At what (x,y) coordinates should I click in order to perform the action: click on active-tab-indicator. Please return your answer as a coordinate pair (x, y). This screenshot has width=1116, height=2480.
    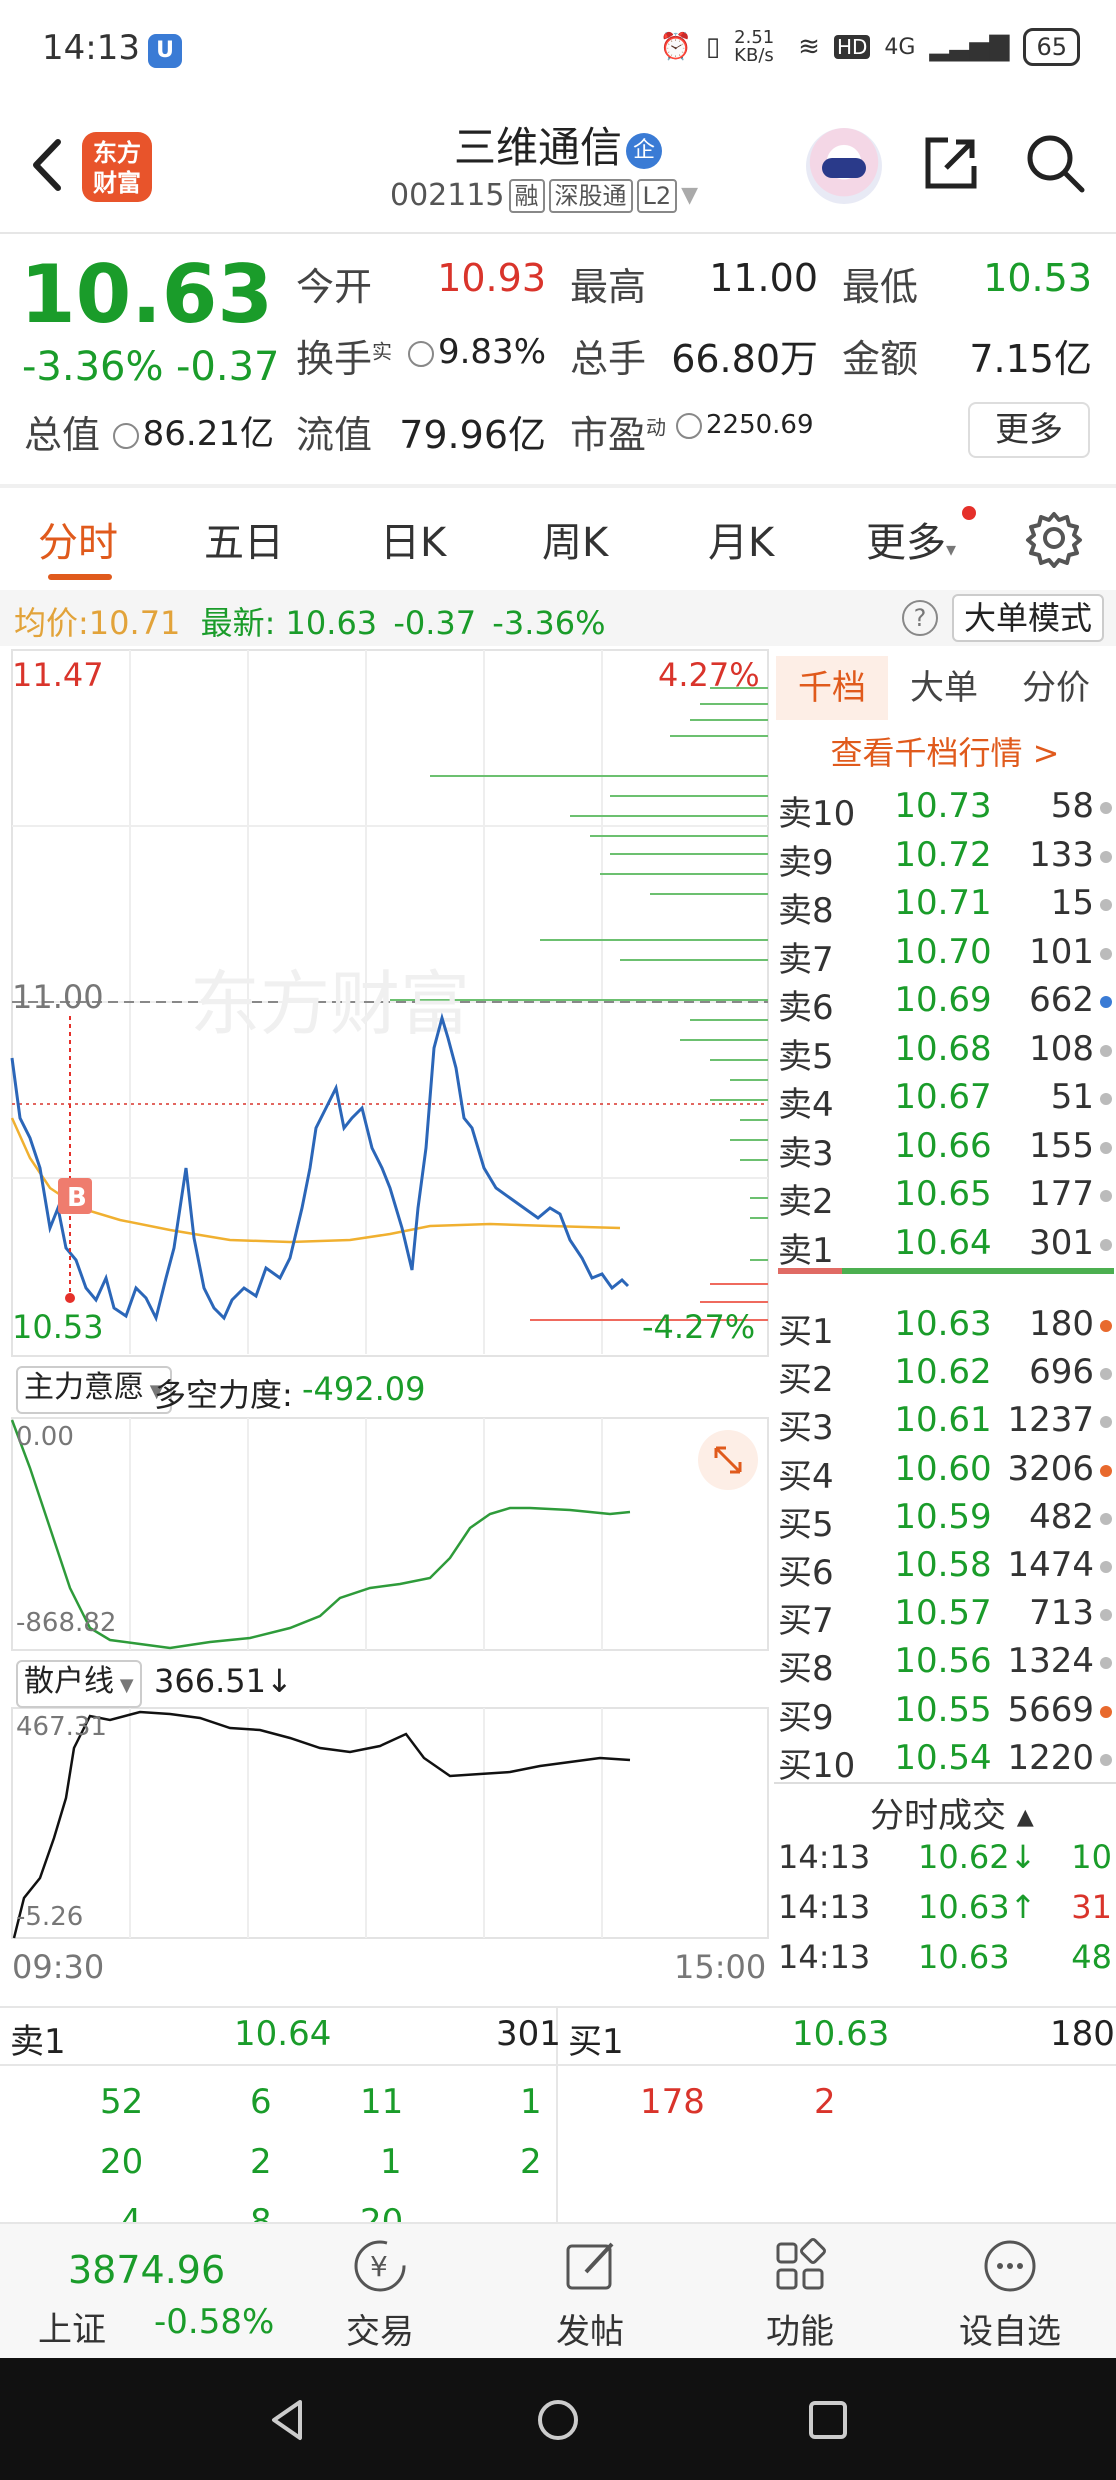
    Looking at the image, I should click on (80, 577).